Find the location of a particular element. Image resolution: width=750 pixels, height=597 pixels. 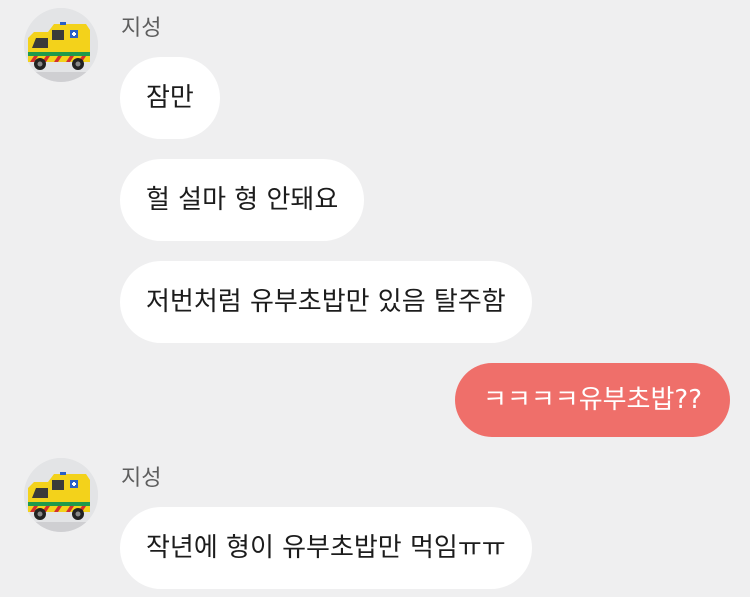

message-text: ㅋㅋㅋㅋ유부초밥?? is located at coordinates (592, 400).